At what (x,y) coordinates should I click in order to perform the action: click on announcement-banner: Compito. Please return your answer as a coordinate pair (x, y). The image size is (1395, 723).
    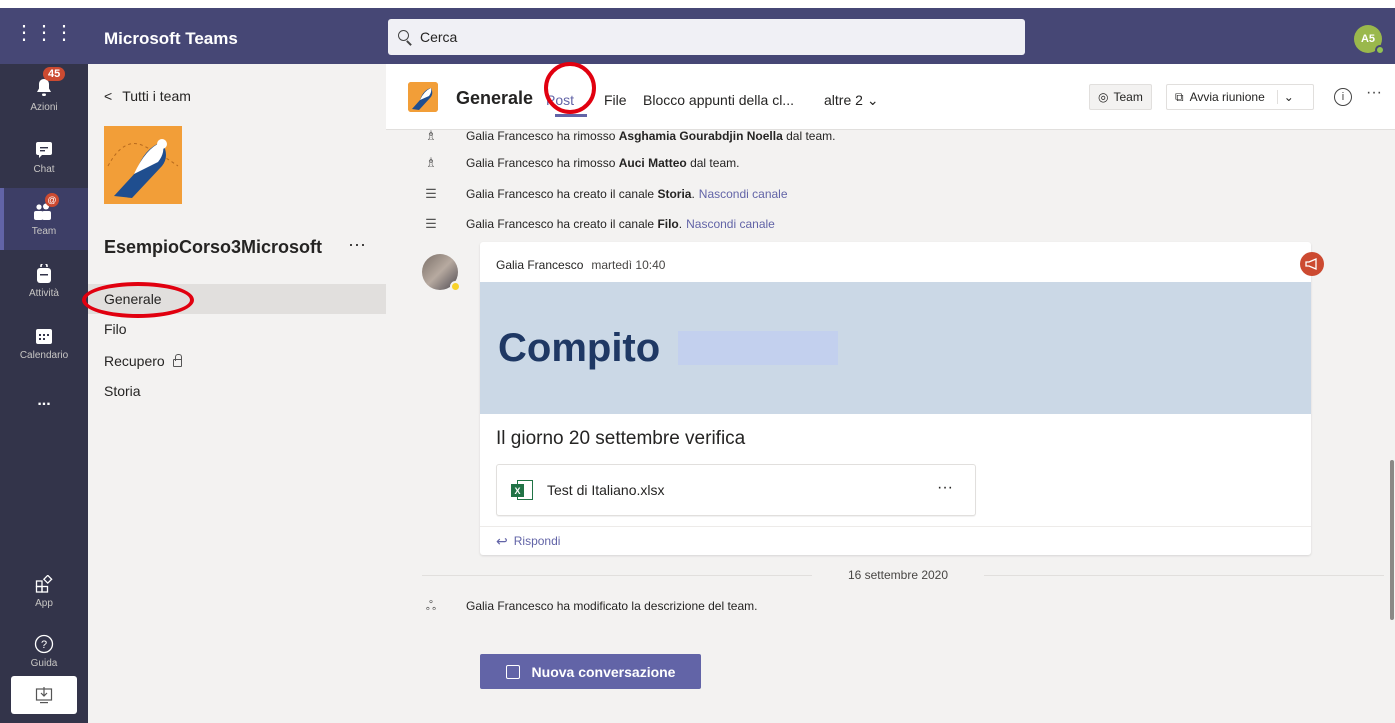
    Looking at the image, I should click on (895, 348).